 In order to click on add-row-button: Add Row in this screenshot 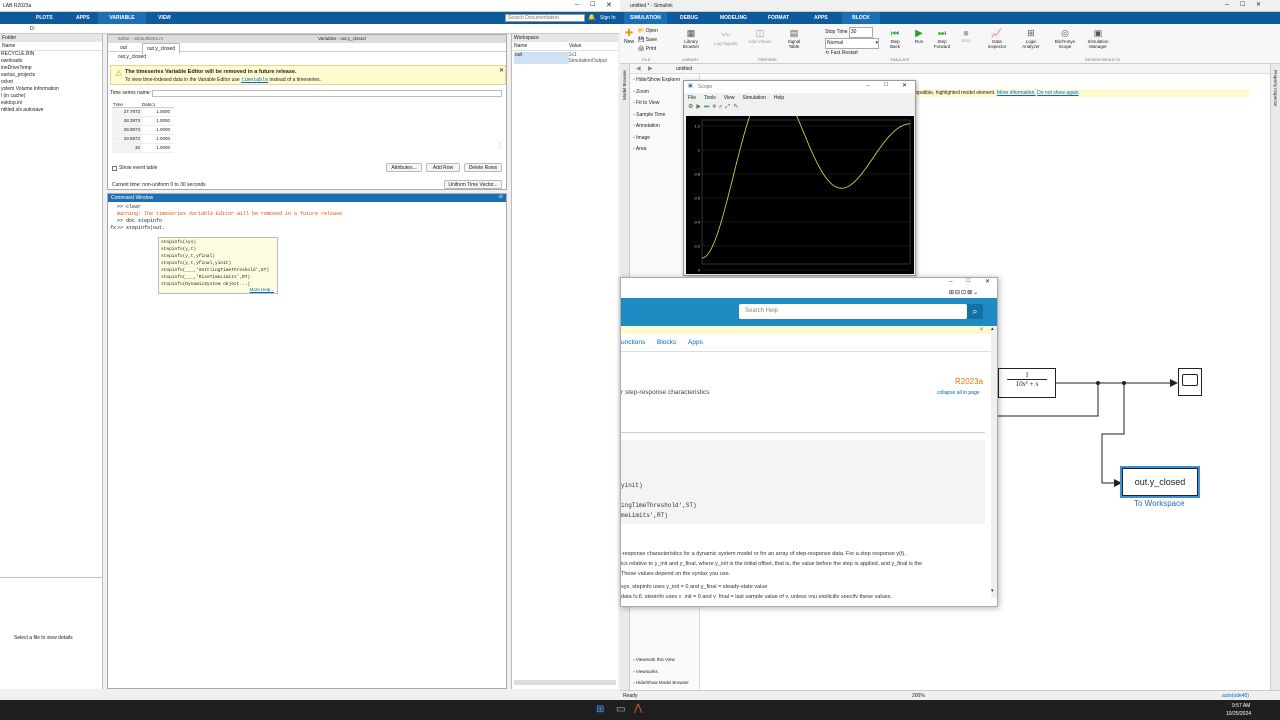, I will do `click(443, 167)`.